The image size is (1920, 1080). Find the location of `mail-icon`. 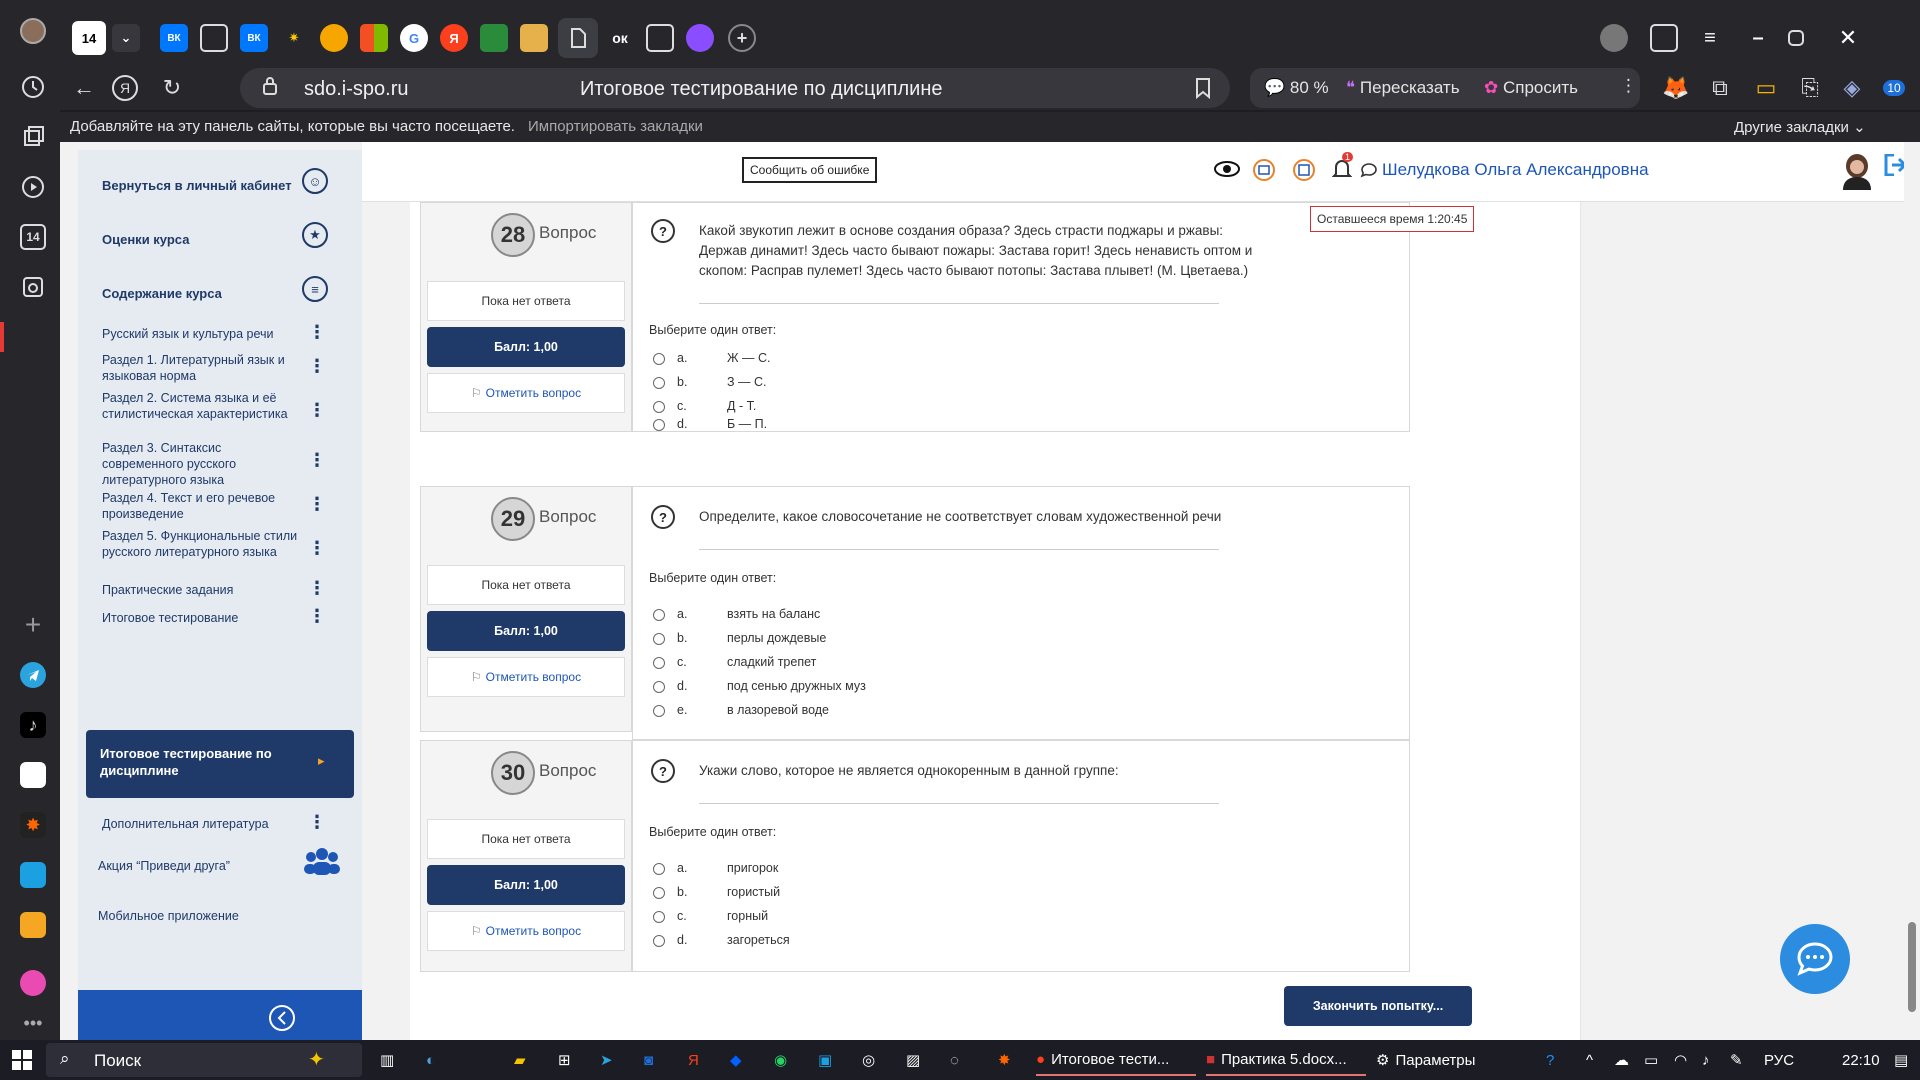

mail-icon is located at coordinates (33, 925).